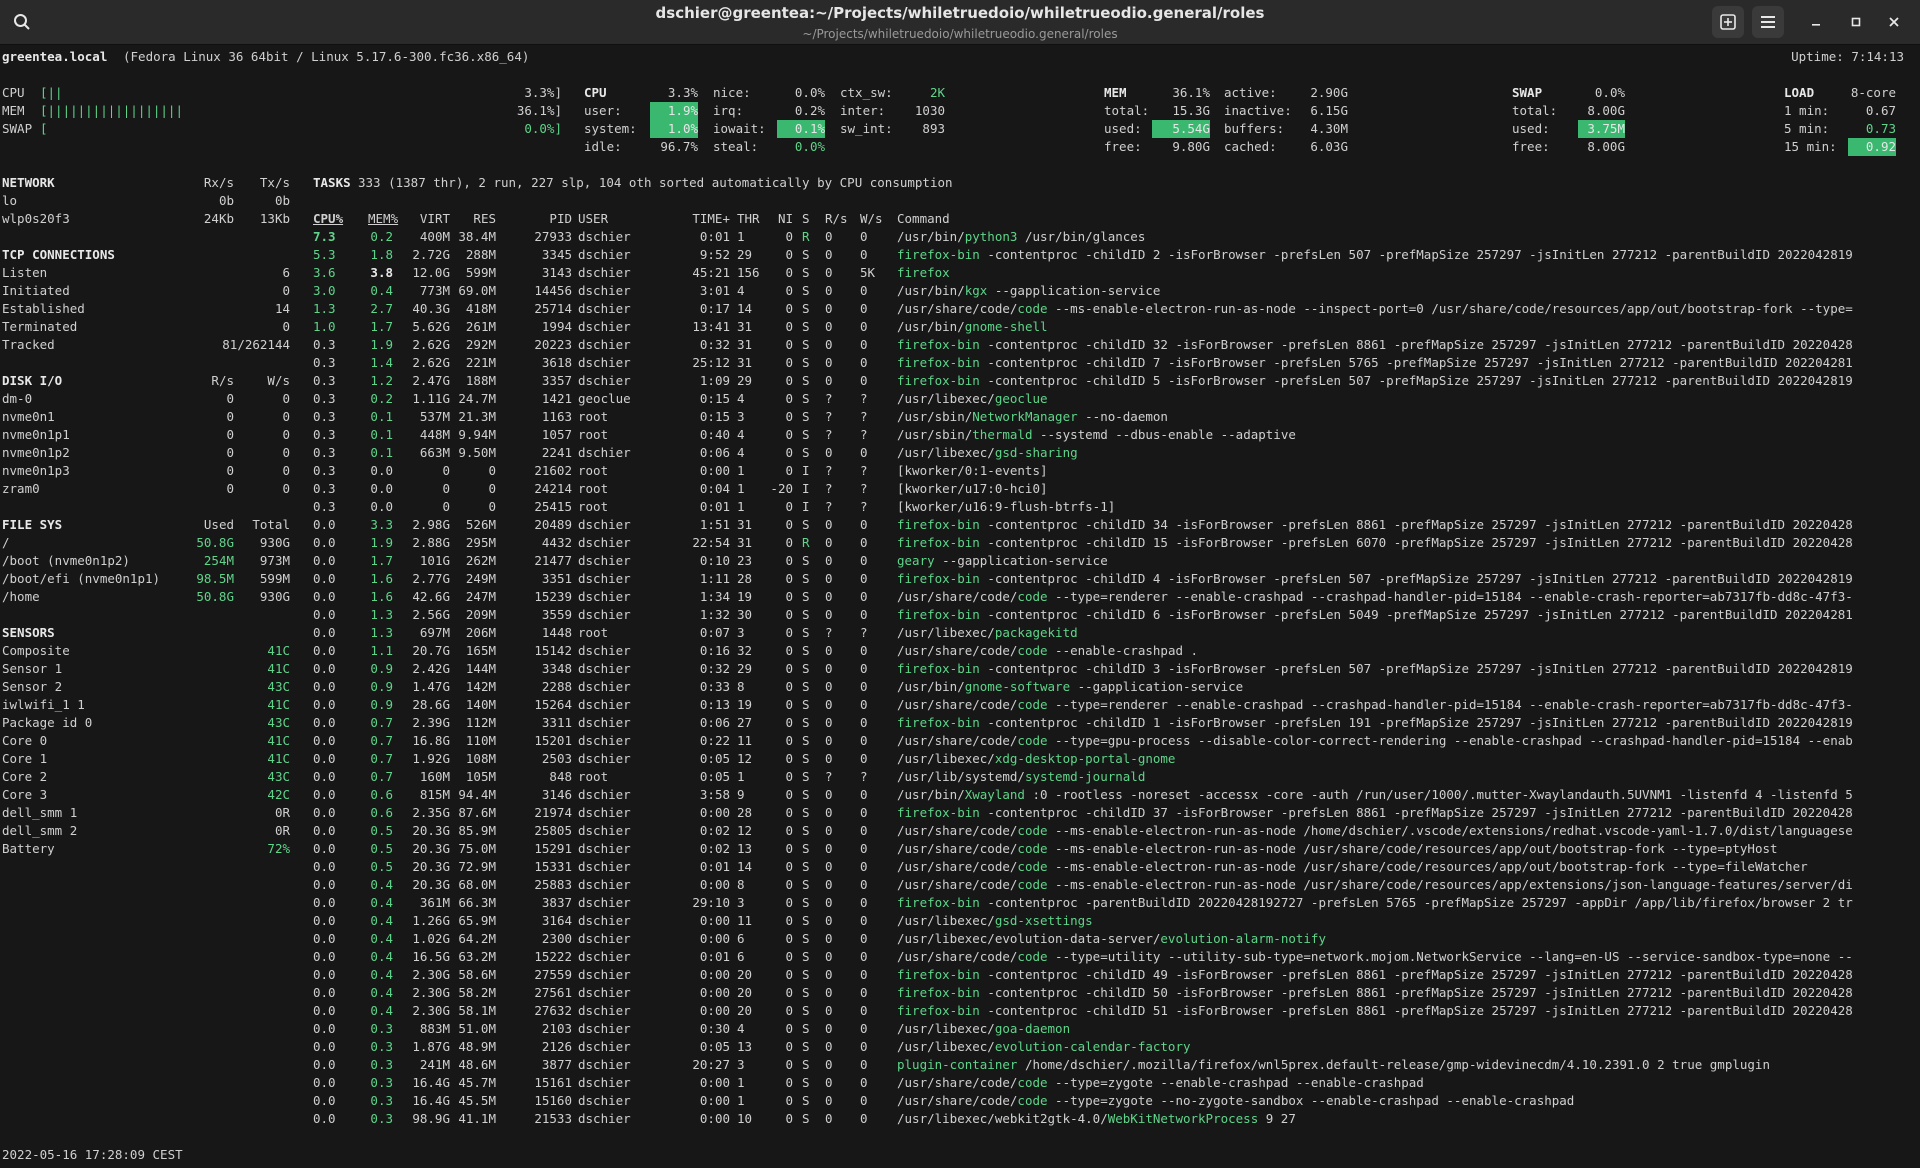 Image resolution: width=1920 pixels, height=1168 pixels. I want to click on mem-free-label: free:, so click(1123, 146).